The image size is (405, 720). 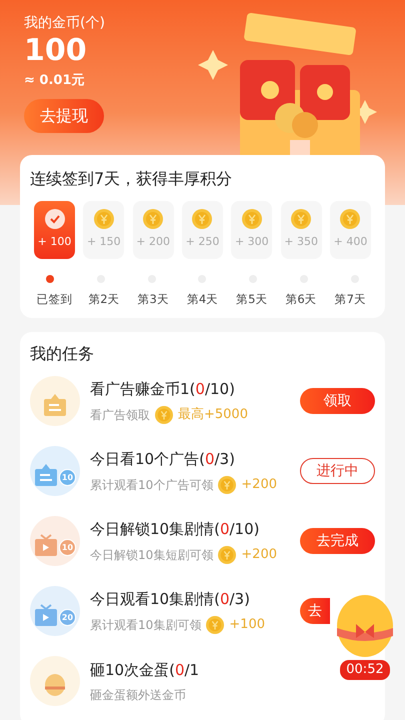 I want to click on reward-tile: + 250, so click(x=202, y=230).